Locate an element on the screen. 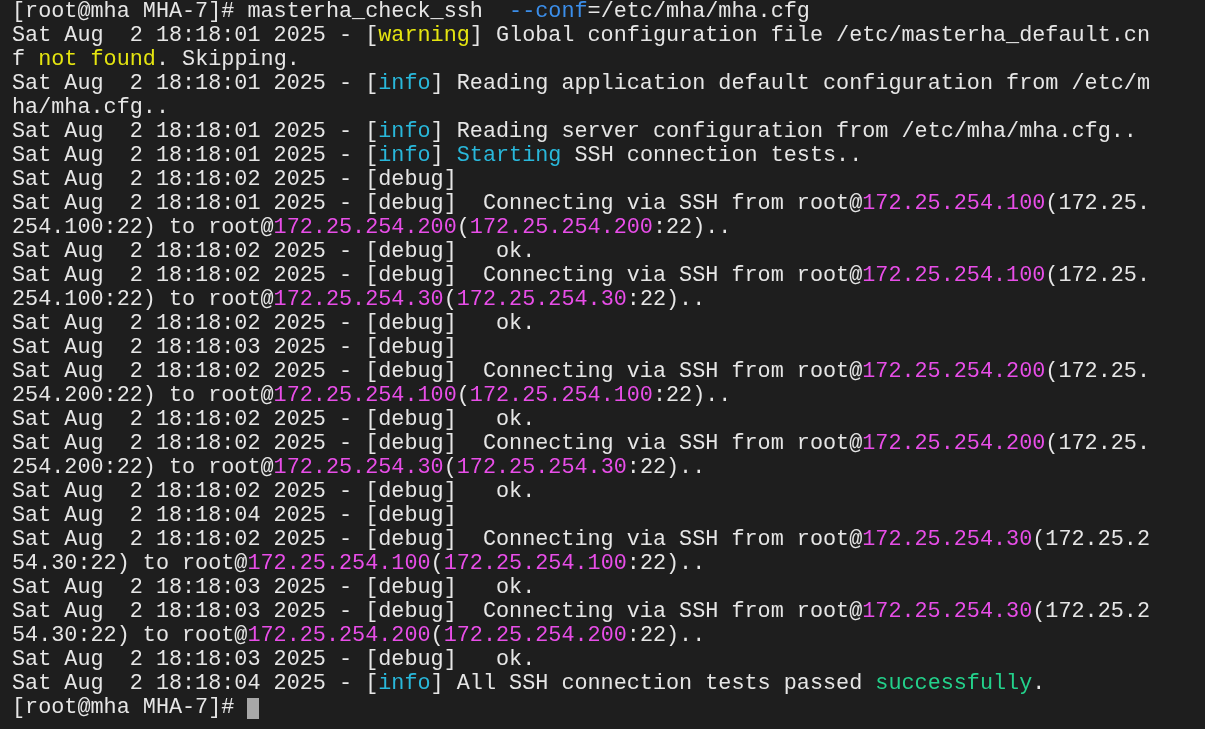 This screenshot has height=729, width=1213. terminal-line: Sat Aug 2 18:18:04 2025 - [info] All SSH connection tests passed successfully. is located at coordinates (529, 684).